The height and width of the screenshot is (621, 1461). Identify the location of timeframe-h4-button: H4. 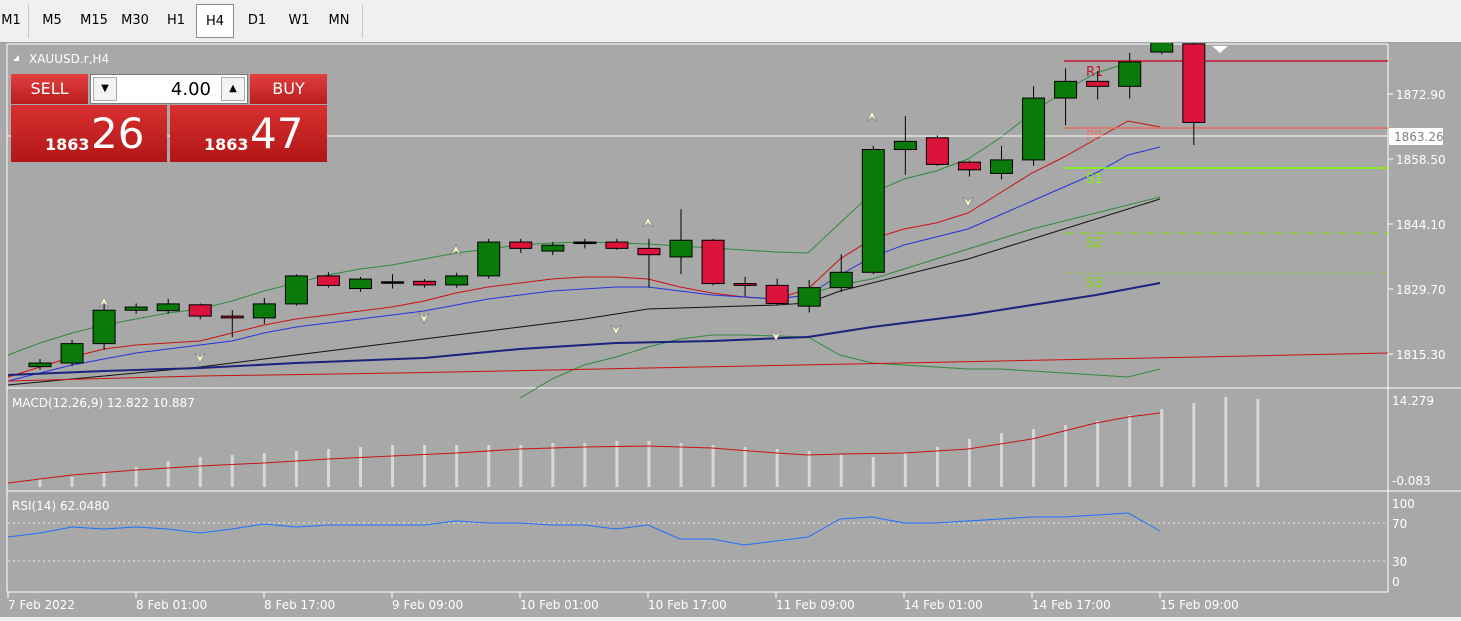
(215, 21).